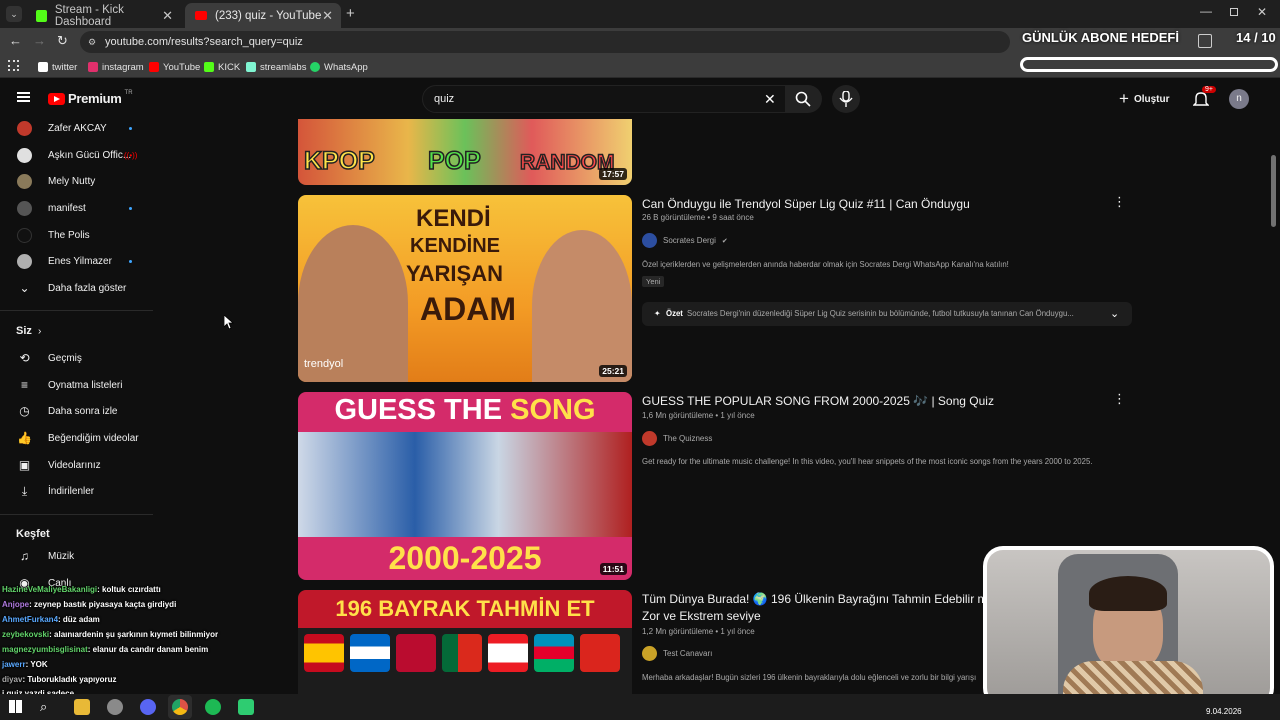  I want to click on video-thumbnail: KPOP POP RANDOM 17:57, so click(465, 152).